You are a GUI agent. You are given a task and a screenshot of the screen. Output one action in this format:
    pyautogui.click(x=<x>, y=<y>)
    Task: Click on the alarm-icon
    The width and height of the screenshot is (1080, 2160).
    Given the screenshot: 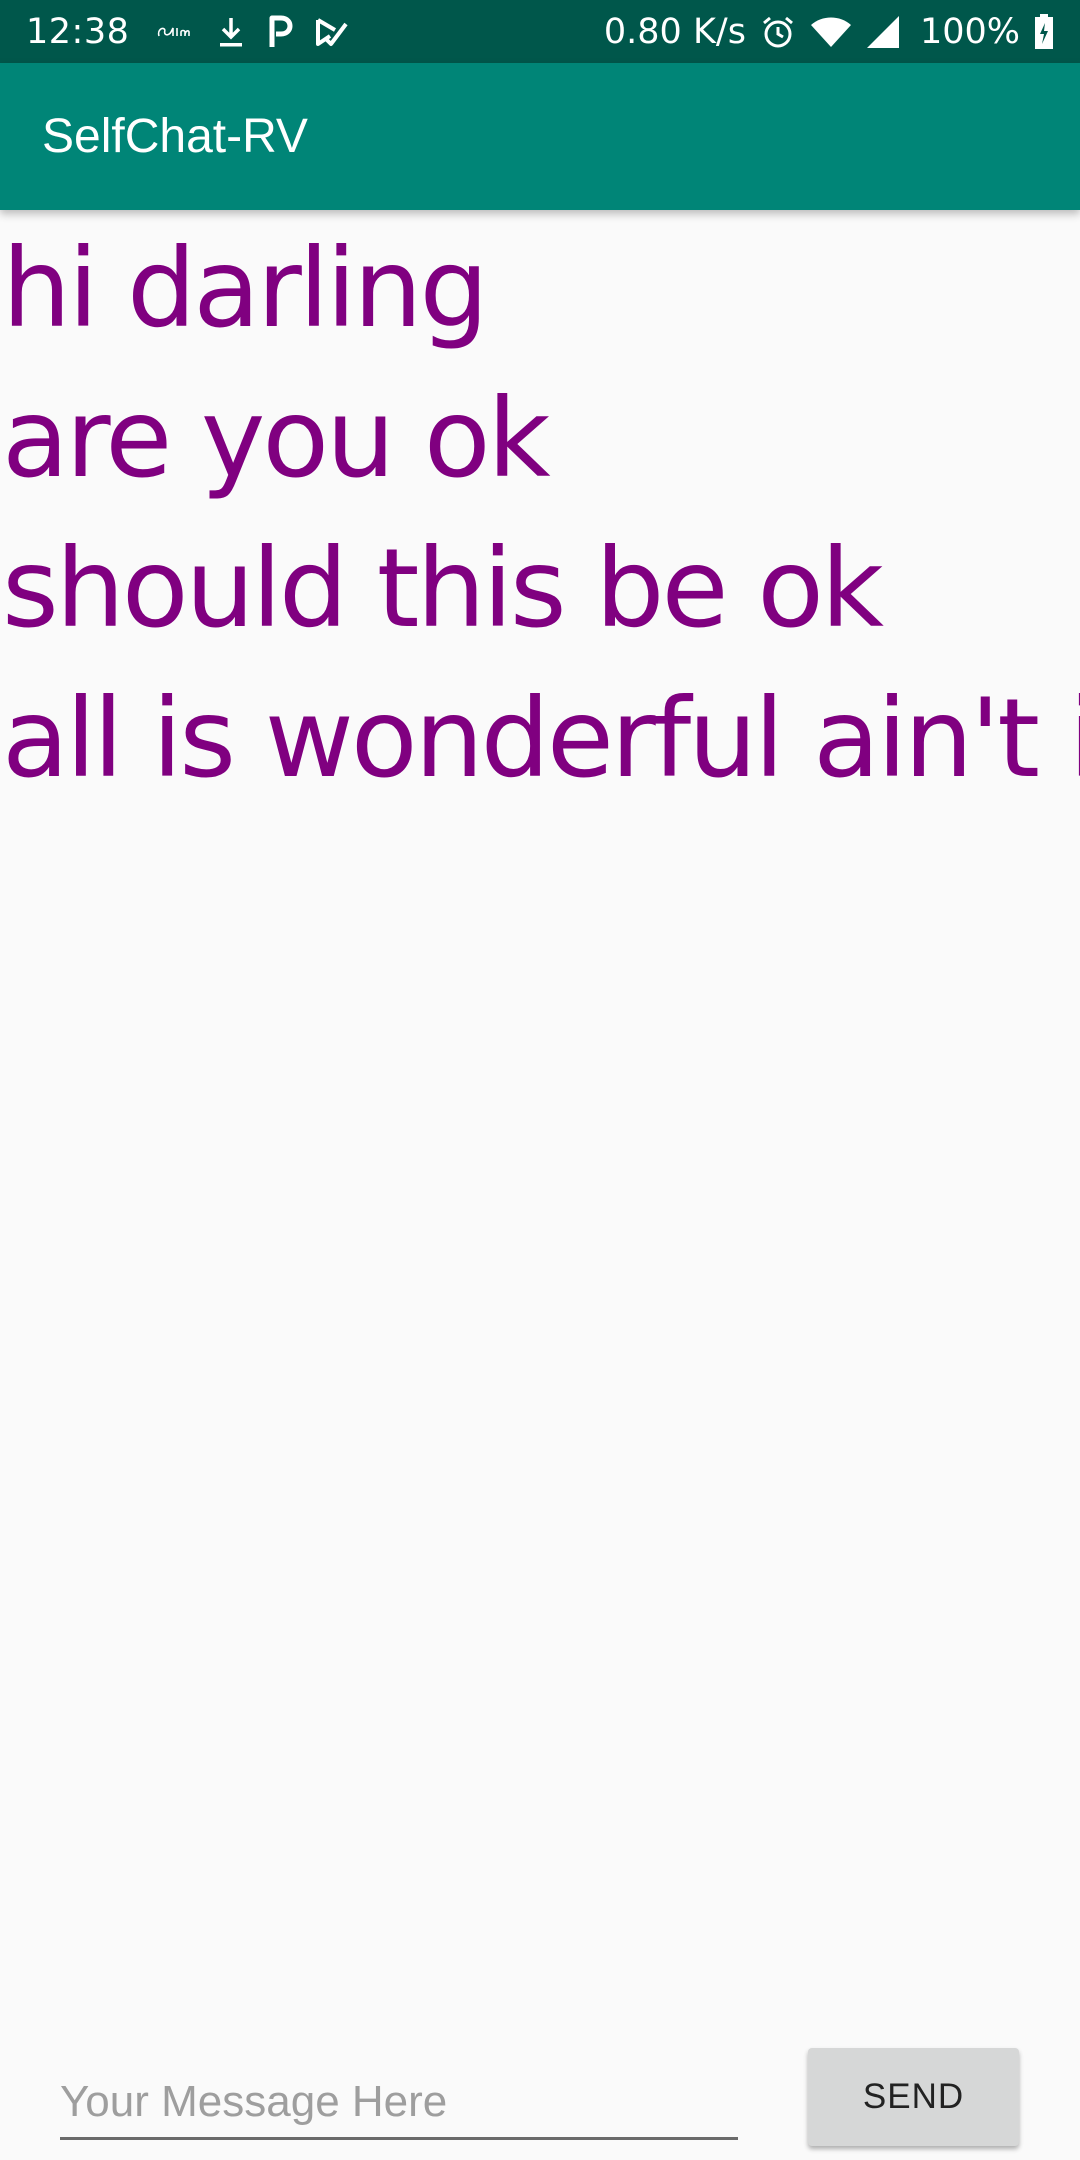 What is the action you would take?
    pyautogui.click(x=778, y=32)
    